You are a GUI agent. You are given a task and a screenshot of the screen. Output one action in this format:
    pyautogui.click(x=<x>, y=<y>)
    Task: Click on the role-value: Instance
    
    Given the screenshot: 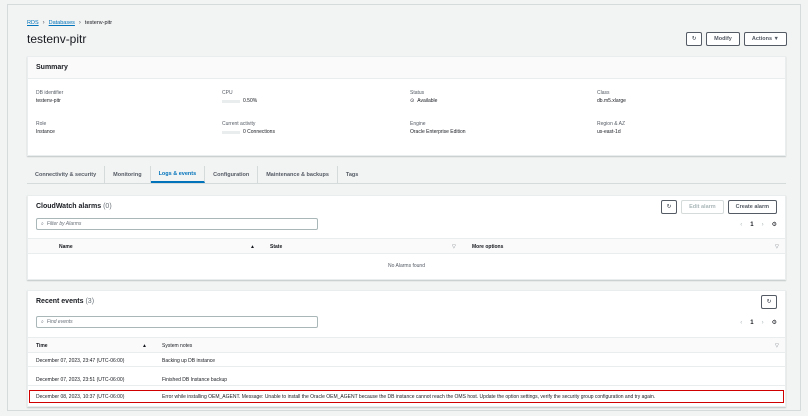 What is the action you would take?
    pyautogui.click(x=45, y=131)
    